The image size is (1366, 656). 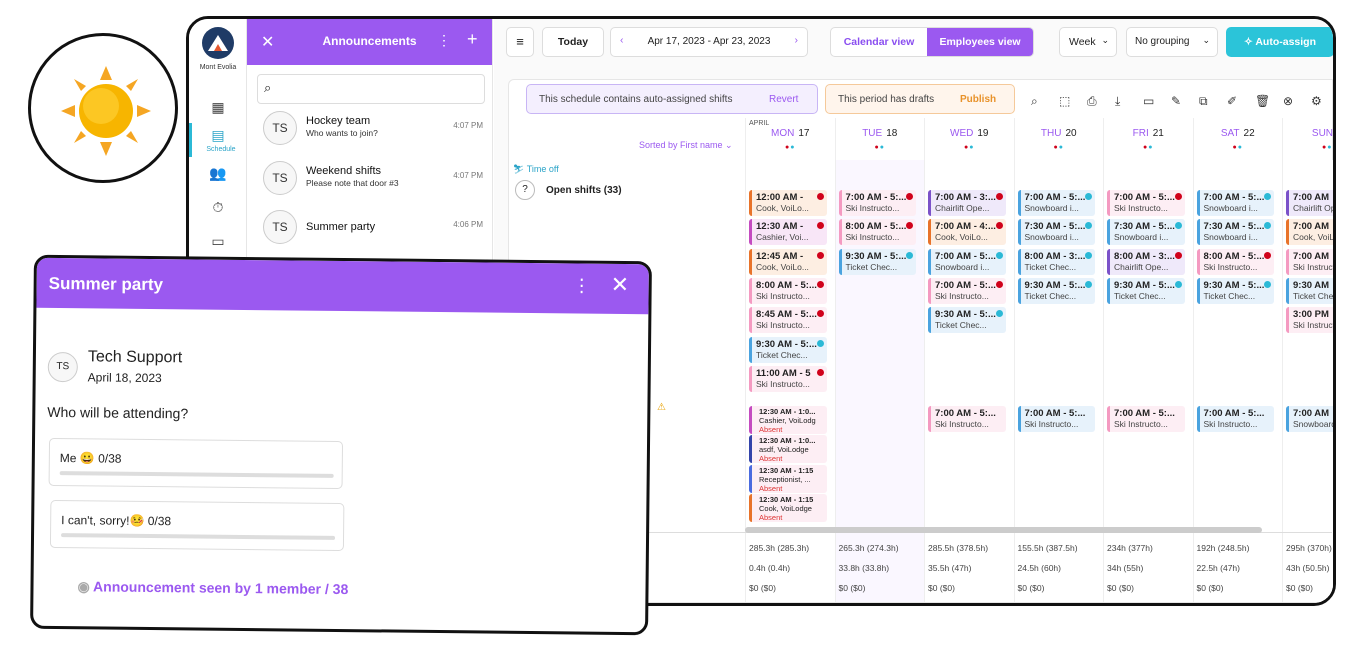 I want to click on announcement-item: TS Summer party 4:06 PM, so click(x=373, y=228).